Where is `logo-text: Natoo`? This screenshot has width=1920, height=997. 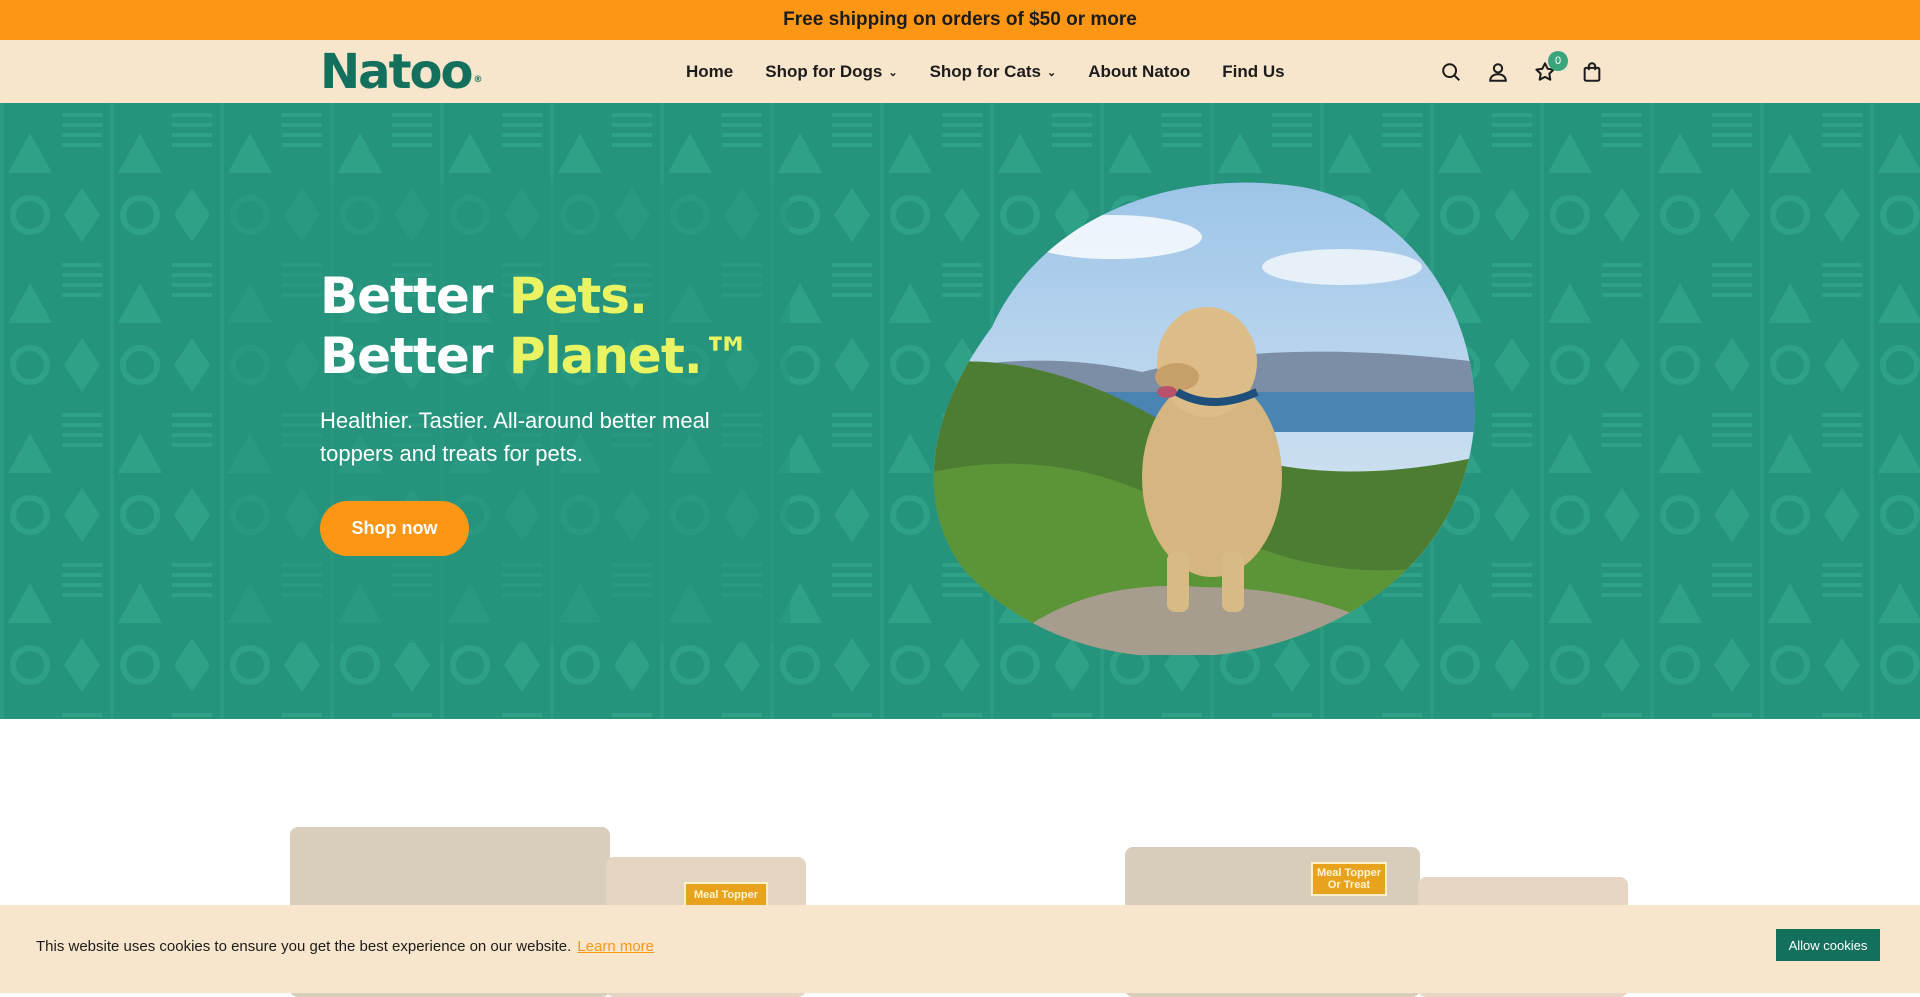 logo-text: Natoo is located at coordinates (396, 72).